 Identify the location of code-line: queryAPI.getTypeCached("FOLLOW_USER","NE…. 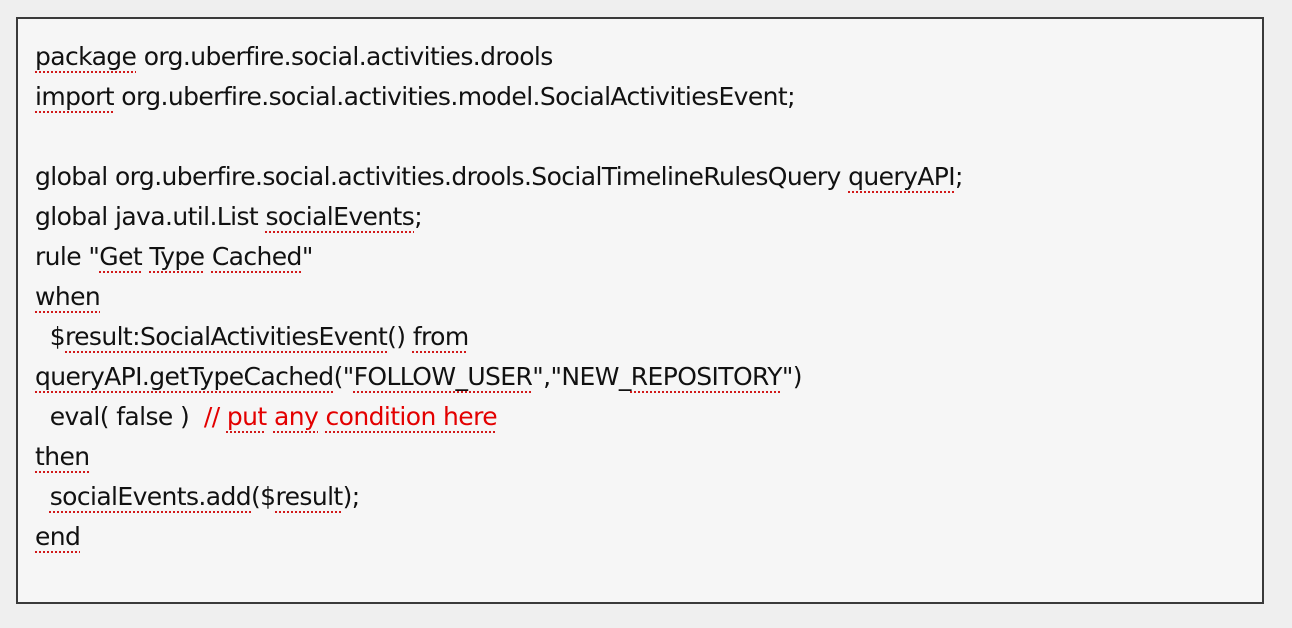
(499, 377).